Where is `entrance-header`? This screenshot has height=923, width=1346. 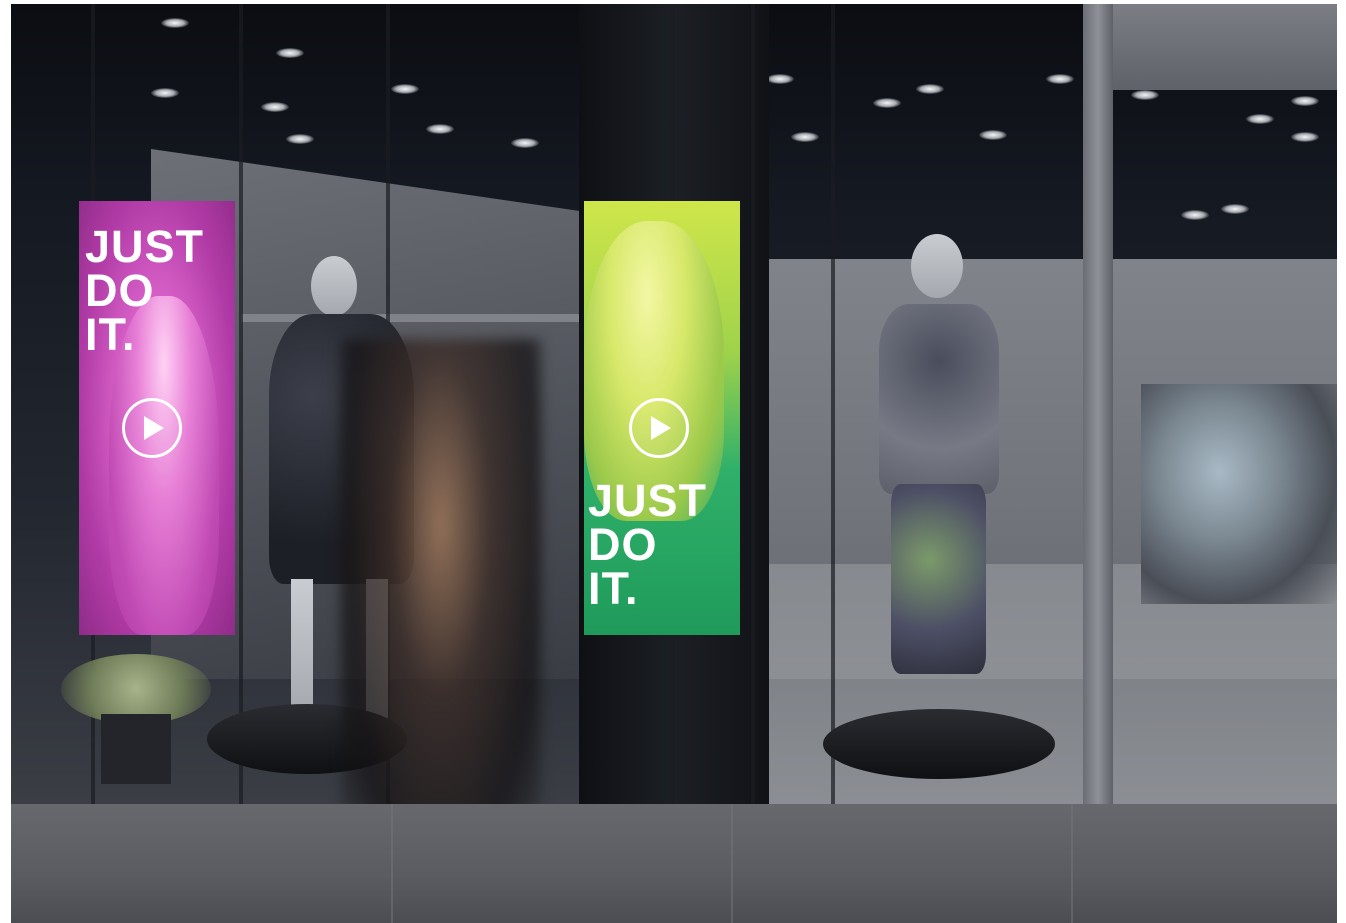 entrance-header is located at coordinates (1210, 47).